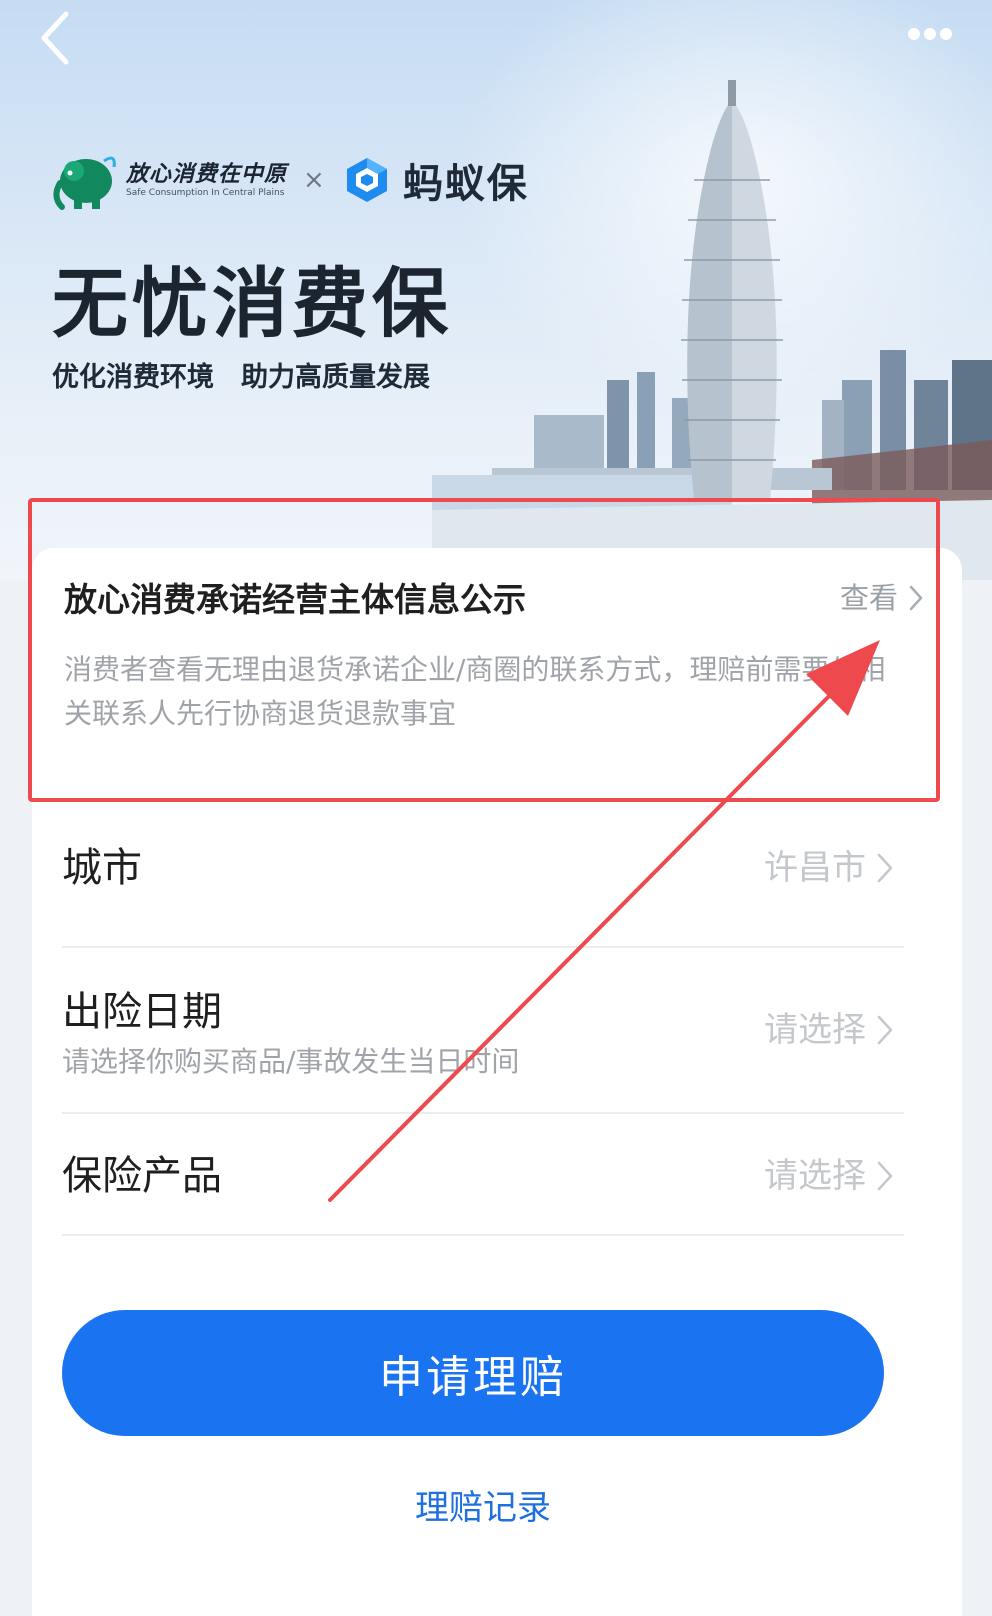  I want to click on chevron-left-icon, so click(55, 38).